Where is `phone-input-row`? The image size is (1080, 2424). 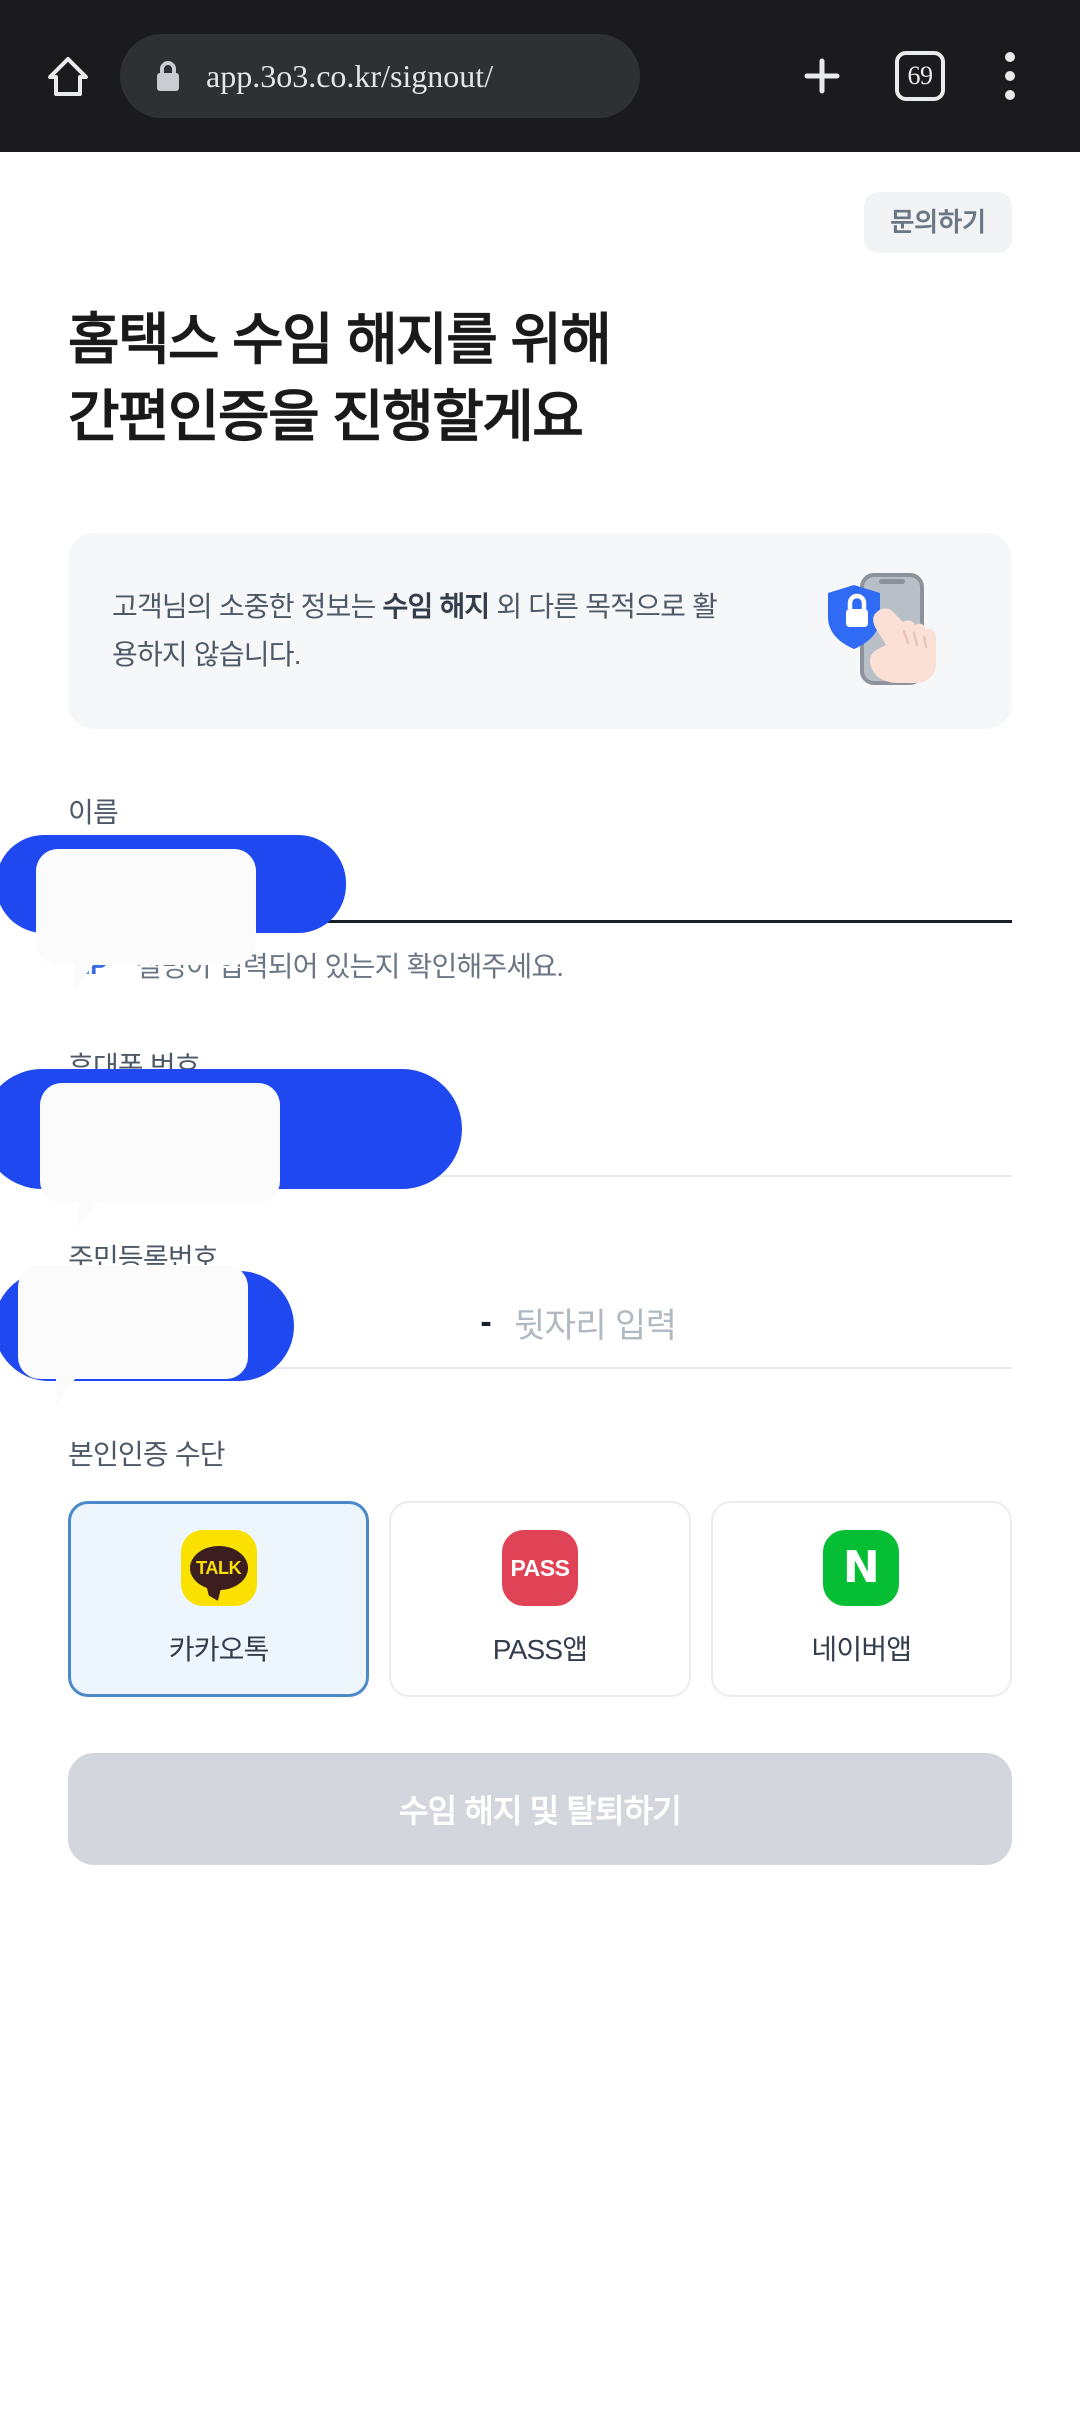 phone-input-row is located at coordinates (540, 1131).